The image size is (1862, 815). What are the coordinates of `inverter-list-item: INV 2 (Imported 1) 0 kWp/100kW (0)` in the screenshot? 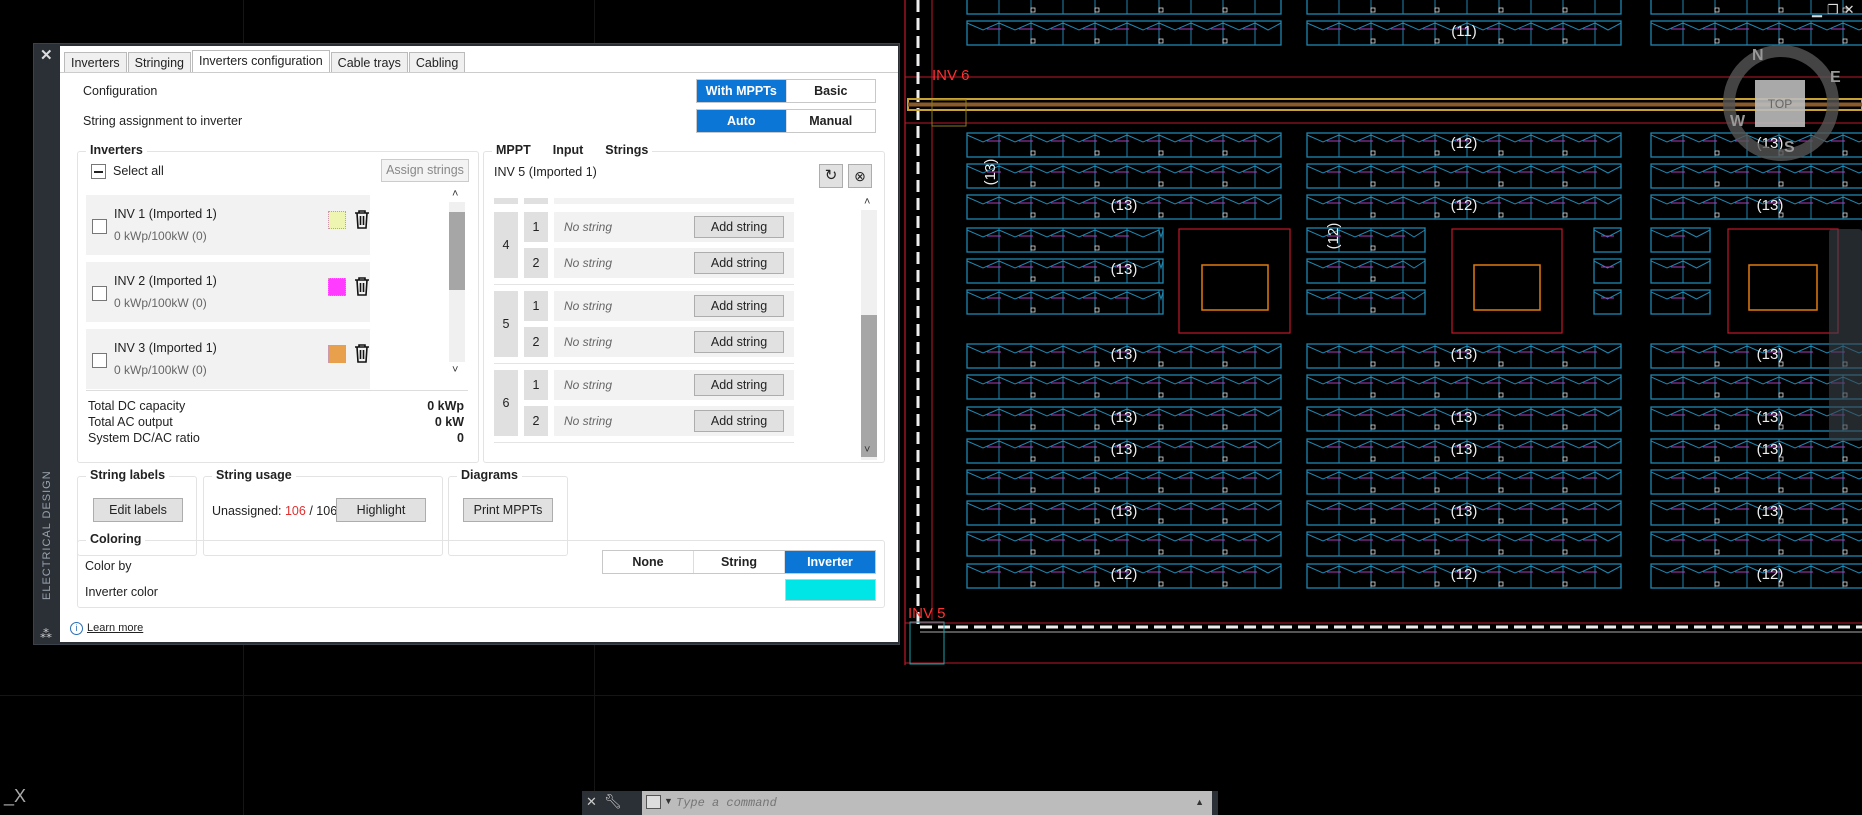 It's located at (228, 292).